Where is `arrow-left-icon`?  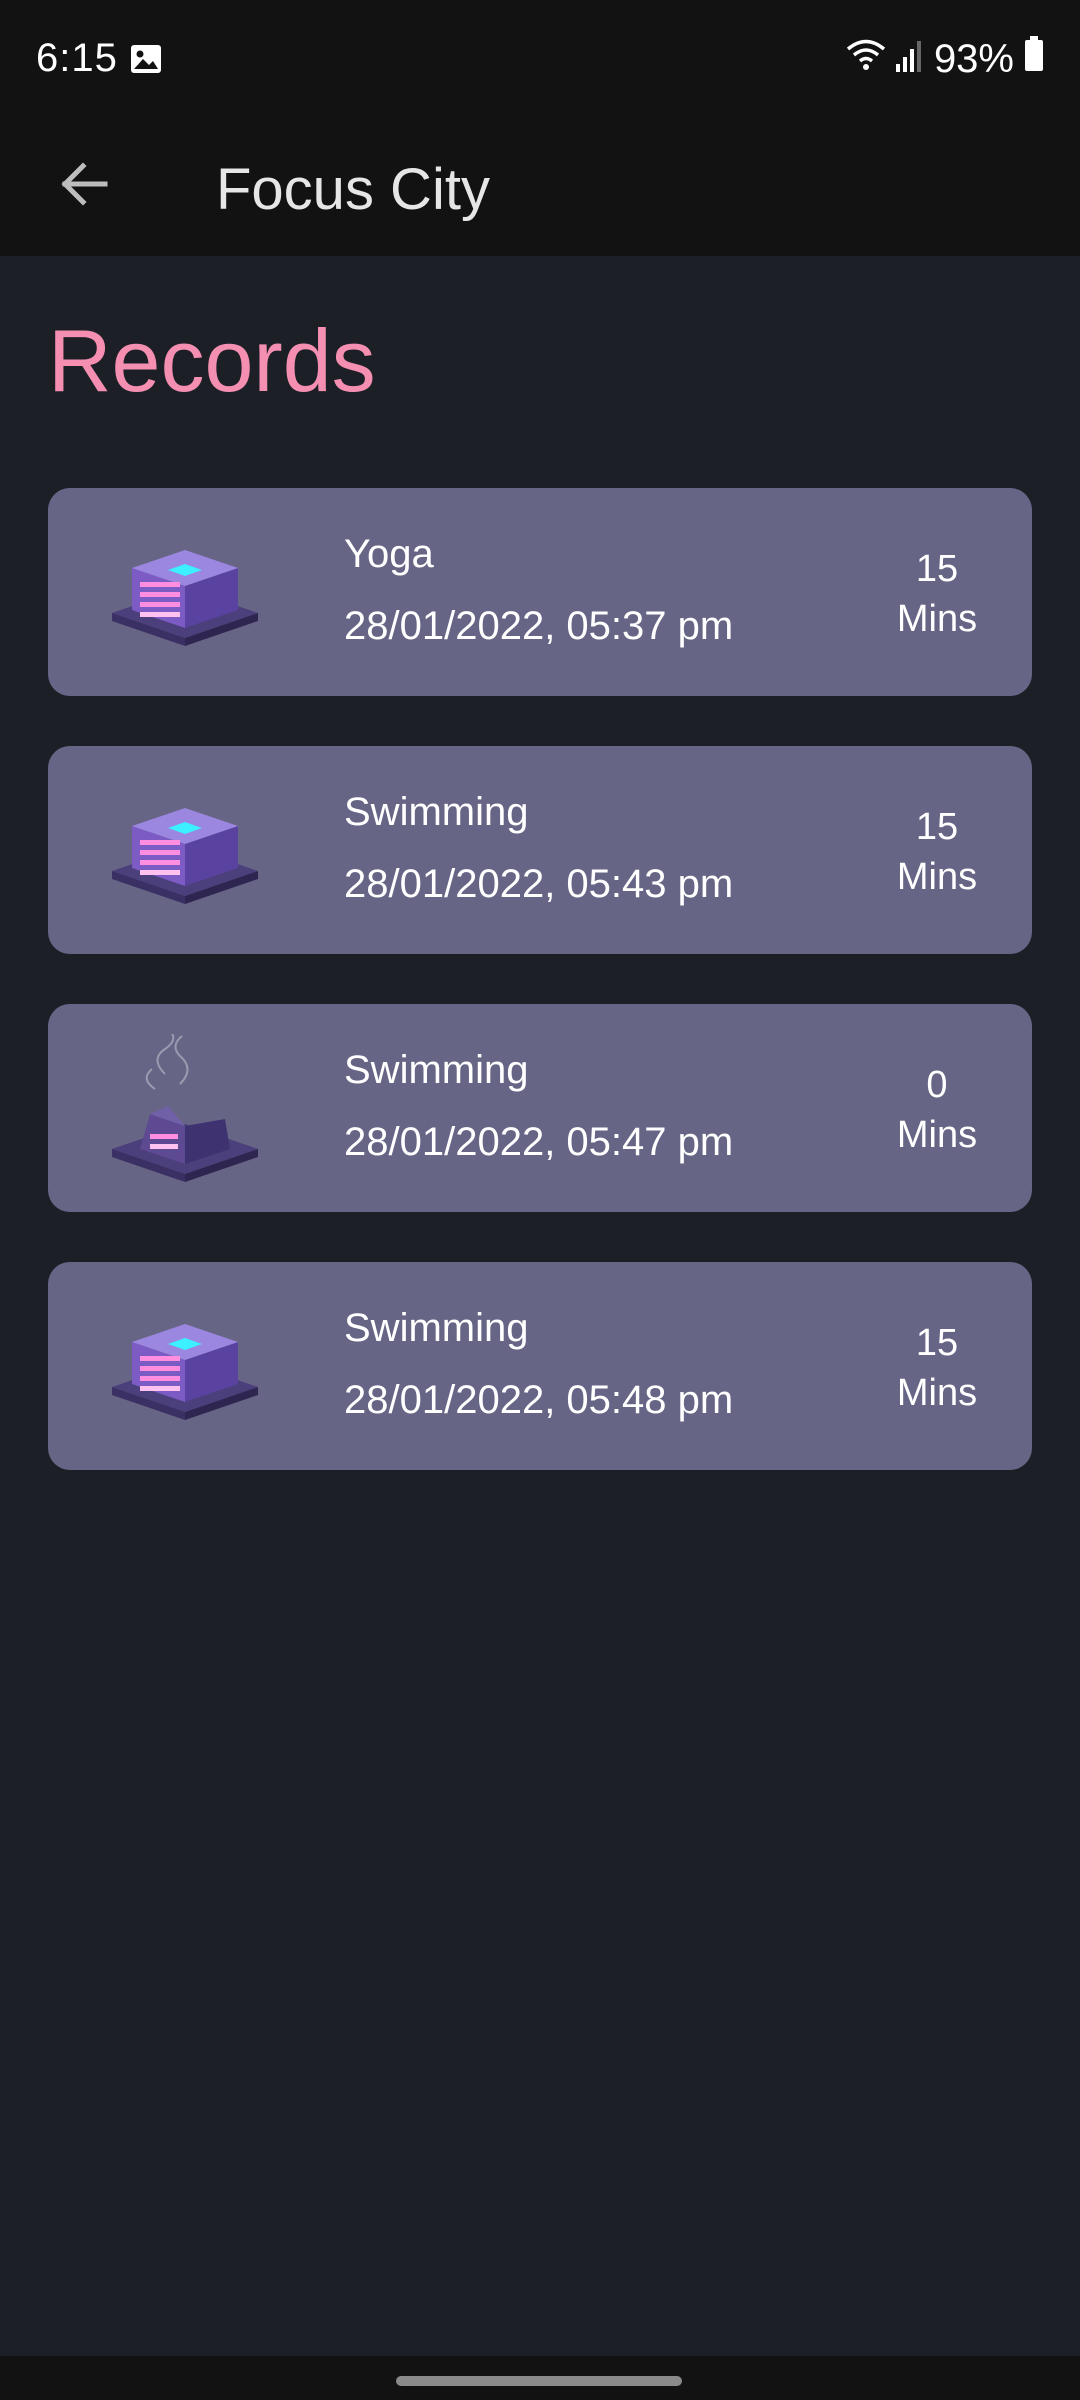 arrow-left-icon is located at coordinates (84, 186).